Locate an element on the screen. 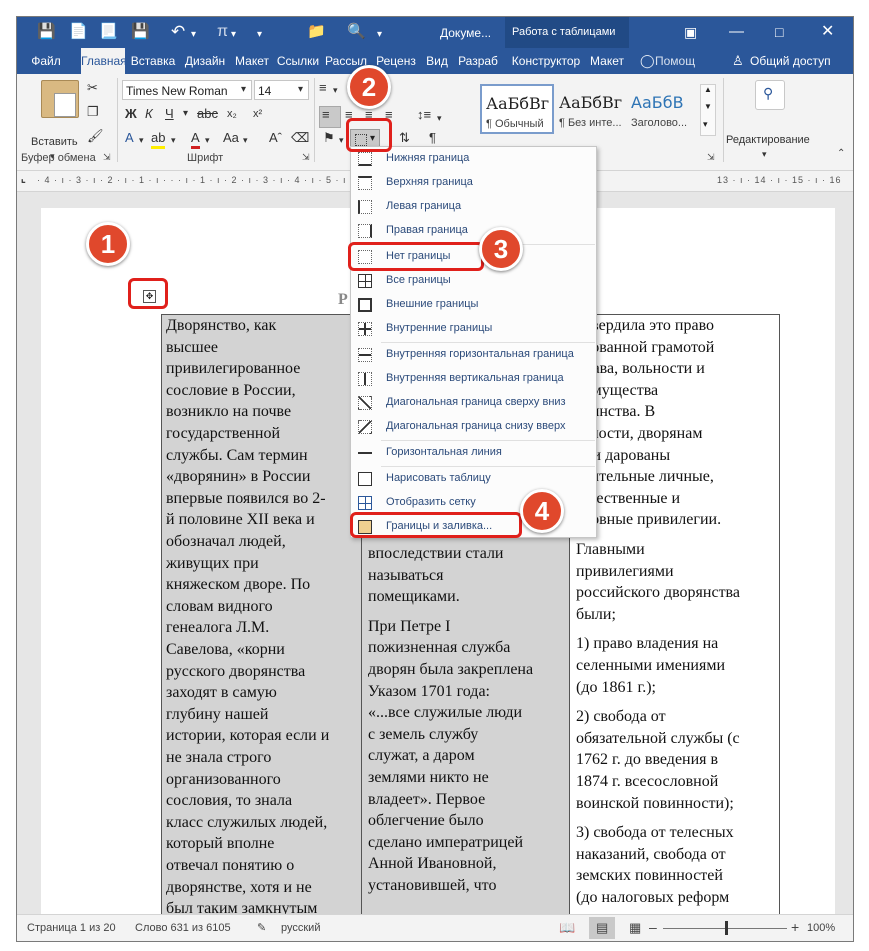  proofing-icon: ✎ is located at coordinates (261, 927).